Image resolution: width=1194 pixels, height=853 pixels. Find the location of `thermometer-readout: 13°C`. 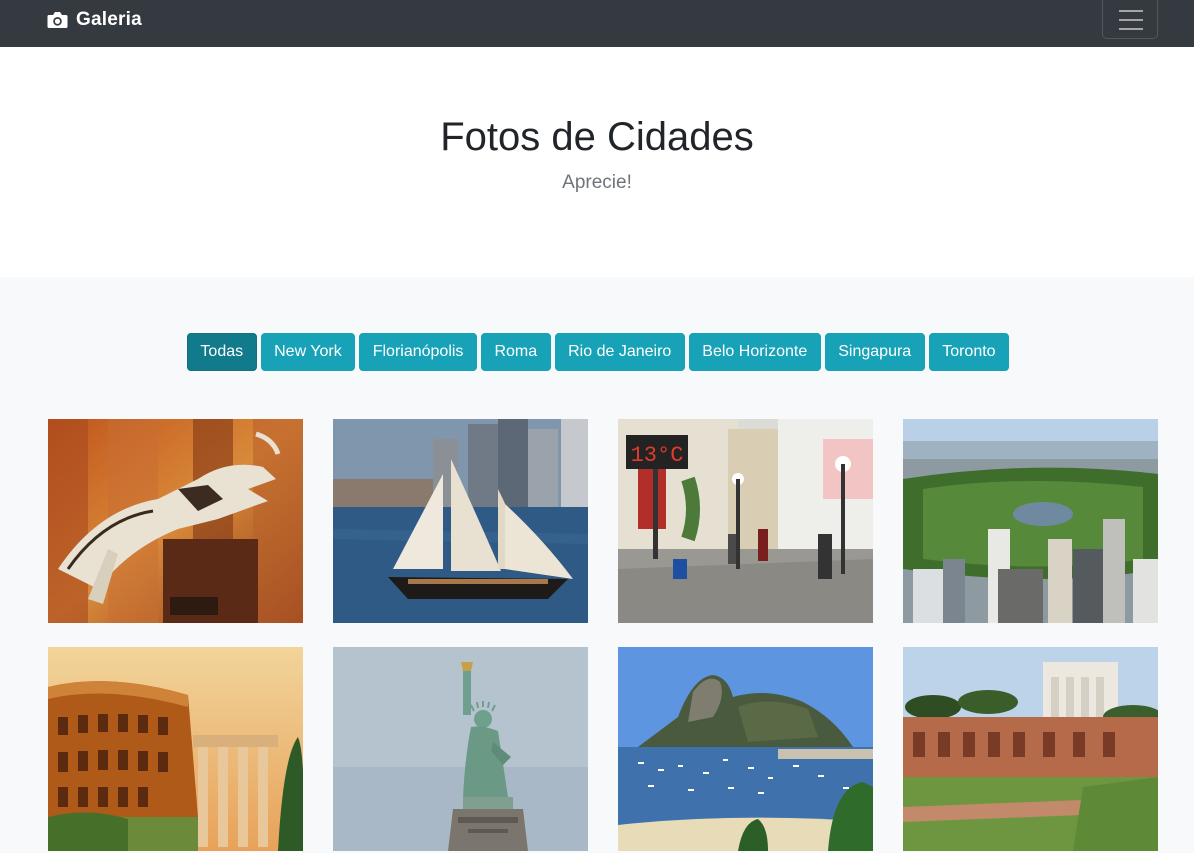

thermometer-readout: 13°C is located at coordinates (657, 455).